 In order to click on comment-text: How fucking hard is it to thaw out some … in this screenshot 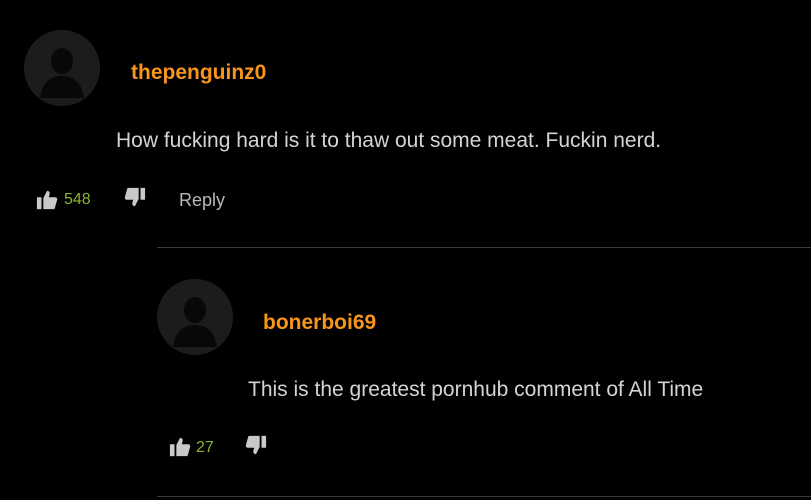, I will do `click(389, 140)`.